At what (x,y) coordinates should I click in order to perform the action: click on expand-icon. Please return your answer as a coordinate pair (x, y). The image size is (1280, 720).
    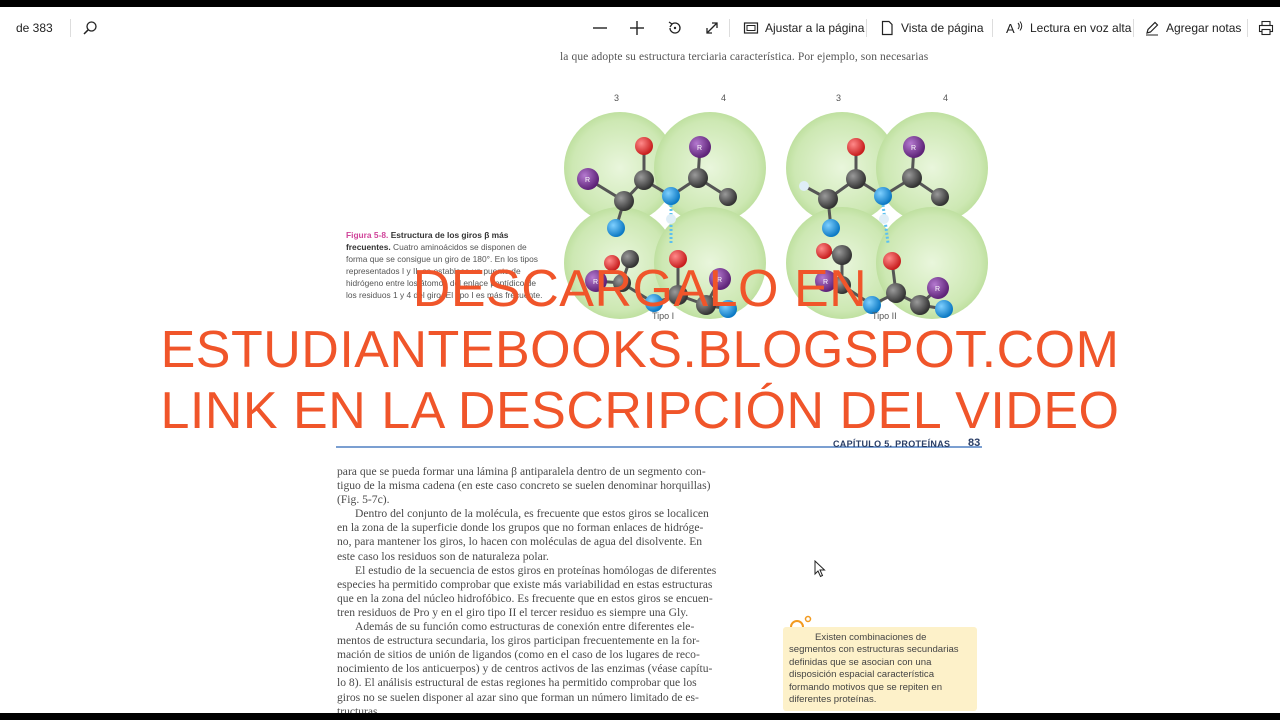
    Looking at the image, I should click on (712, 28).